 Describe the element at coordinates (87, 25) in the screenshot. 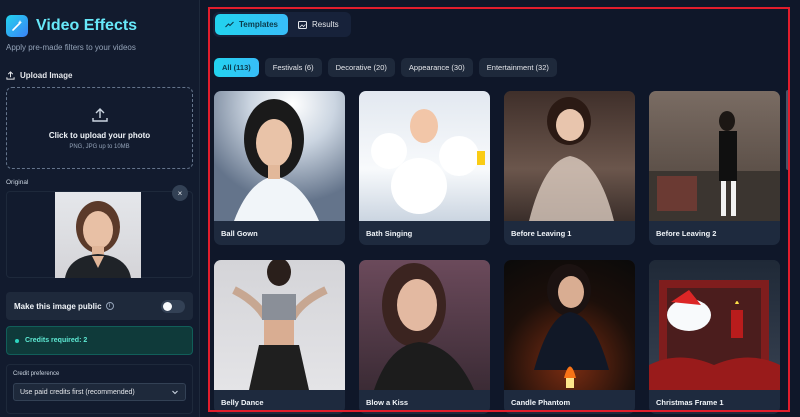

I see `app-title: Video Effects` at that location.